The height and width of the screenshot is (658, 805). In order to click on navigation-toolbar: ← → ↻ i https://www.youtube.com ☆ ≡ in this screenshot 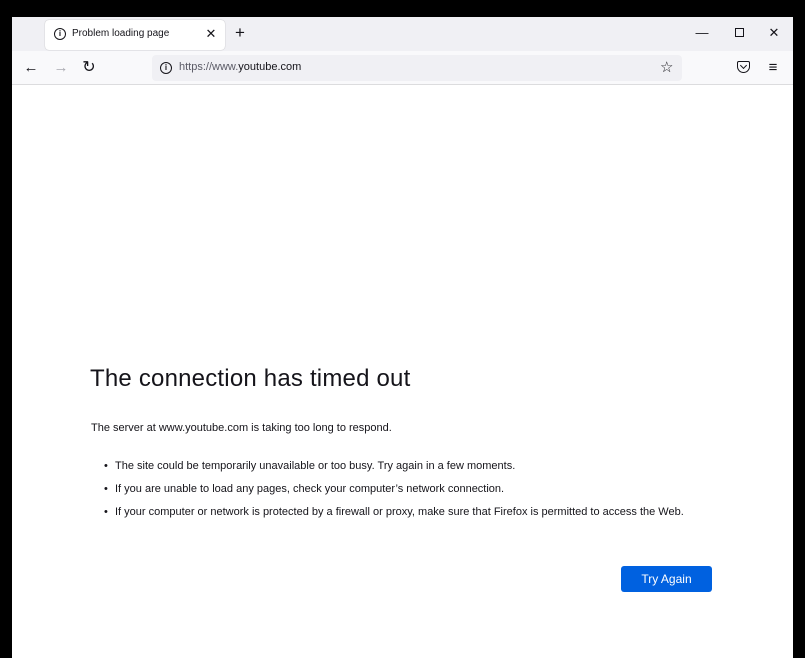, I will do `click(402, 68)`.